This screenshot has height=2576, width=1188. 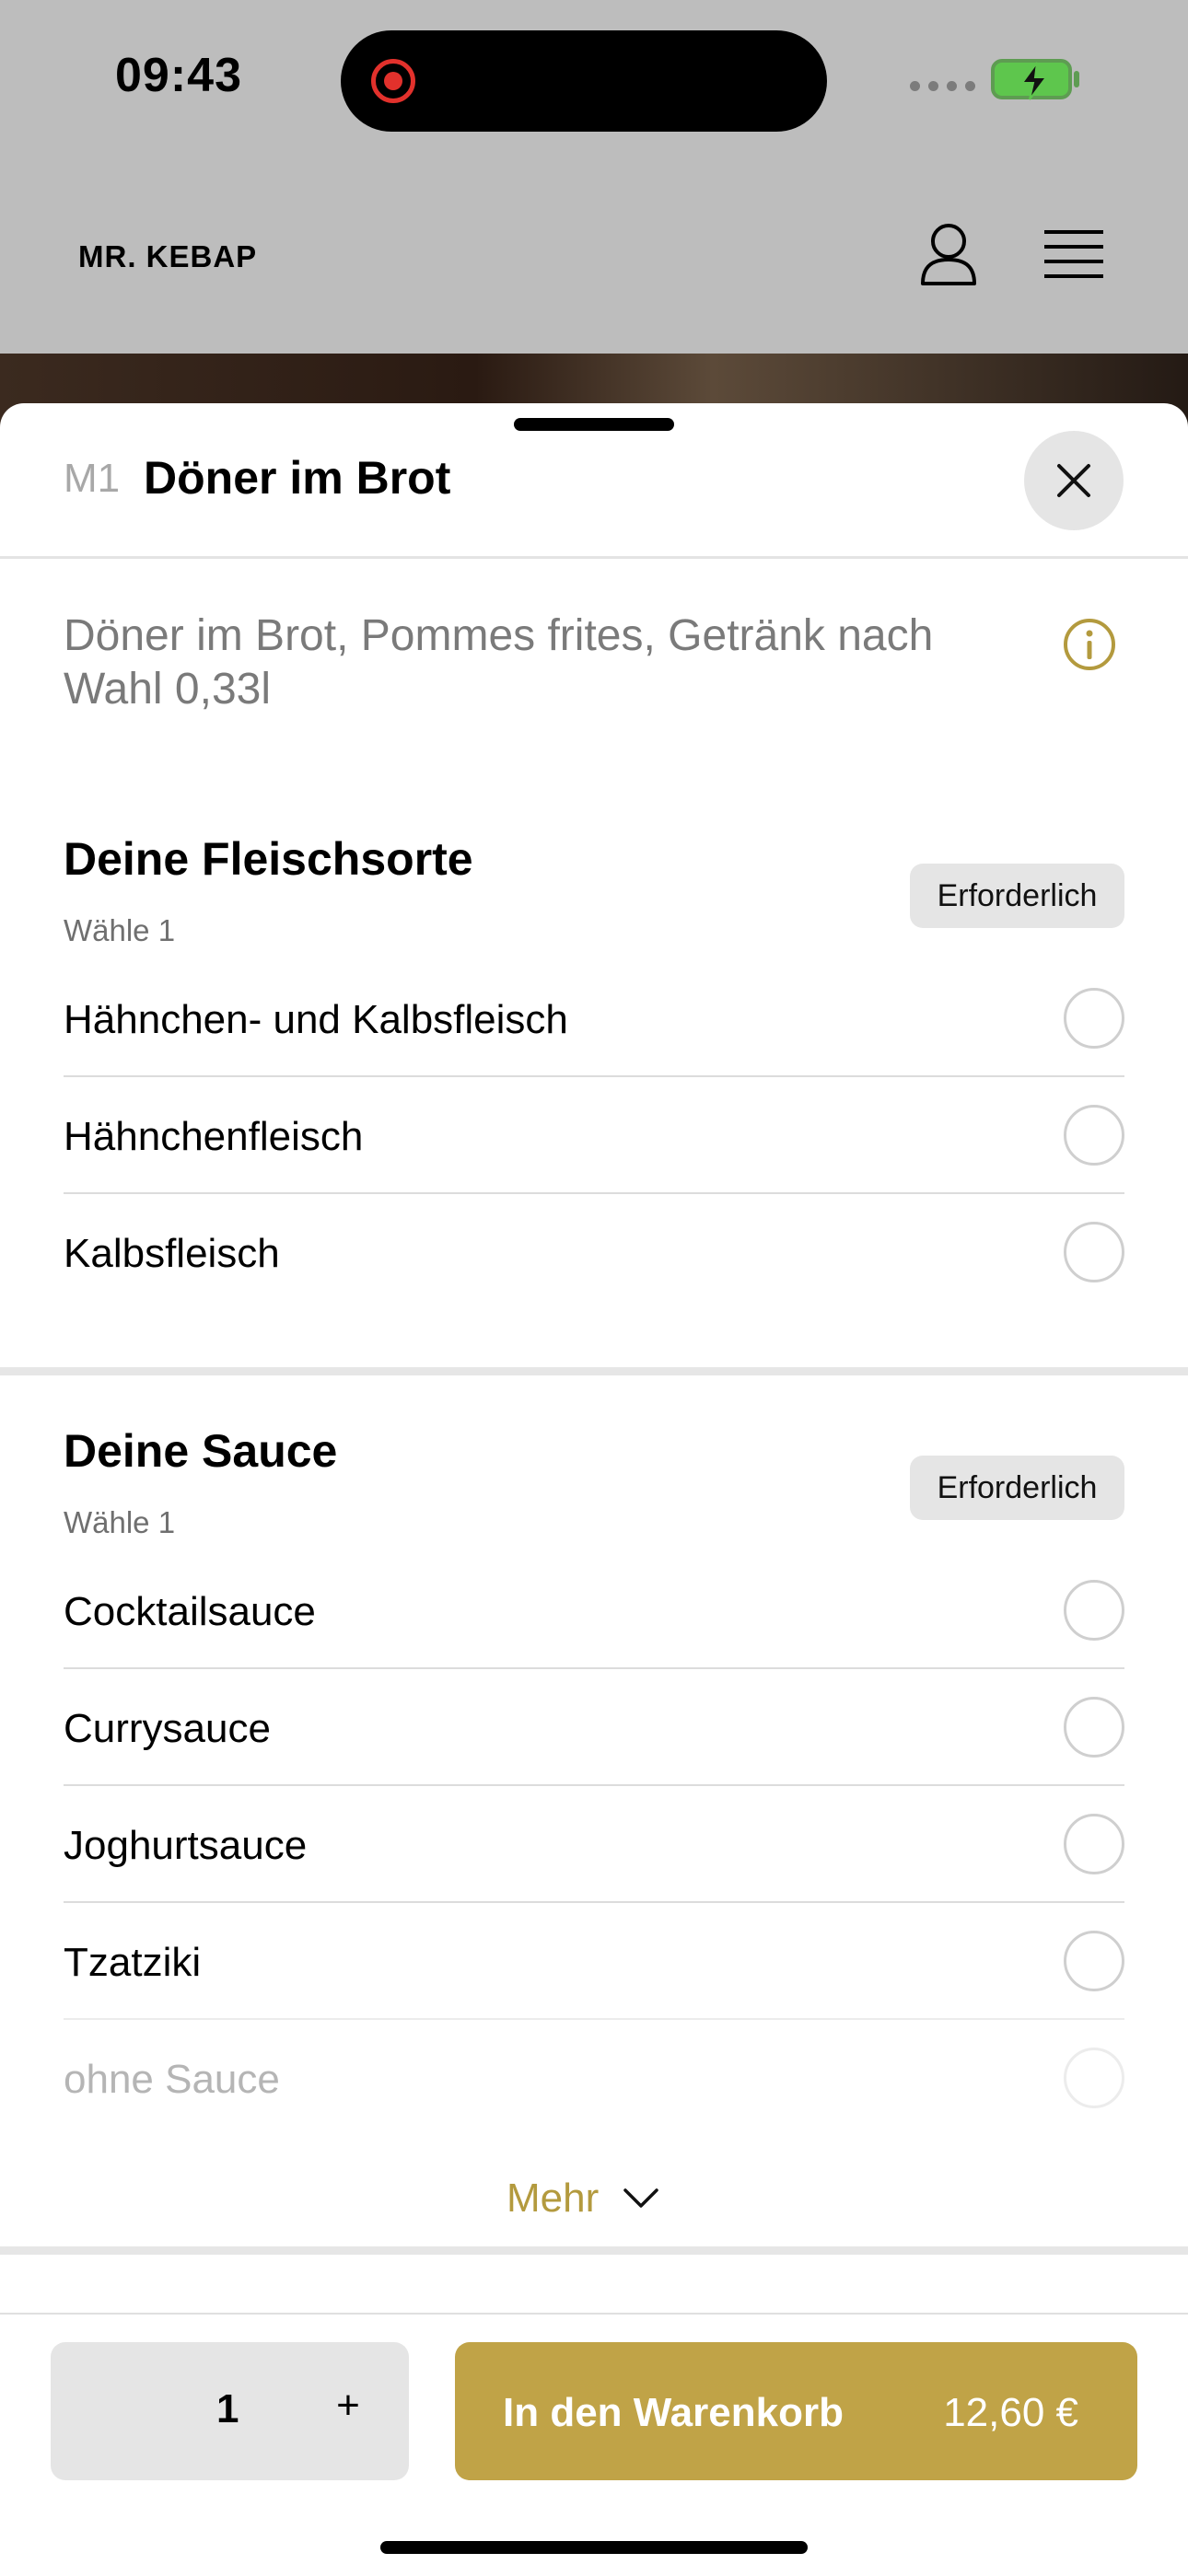 What do you see at coordinates (594, 1961) in the screenshot?
I see `option-sauce-4: Tzatziki` at bounding box center [594, 1961].